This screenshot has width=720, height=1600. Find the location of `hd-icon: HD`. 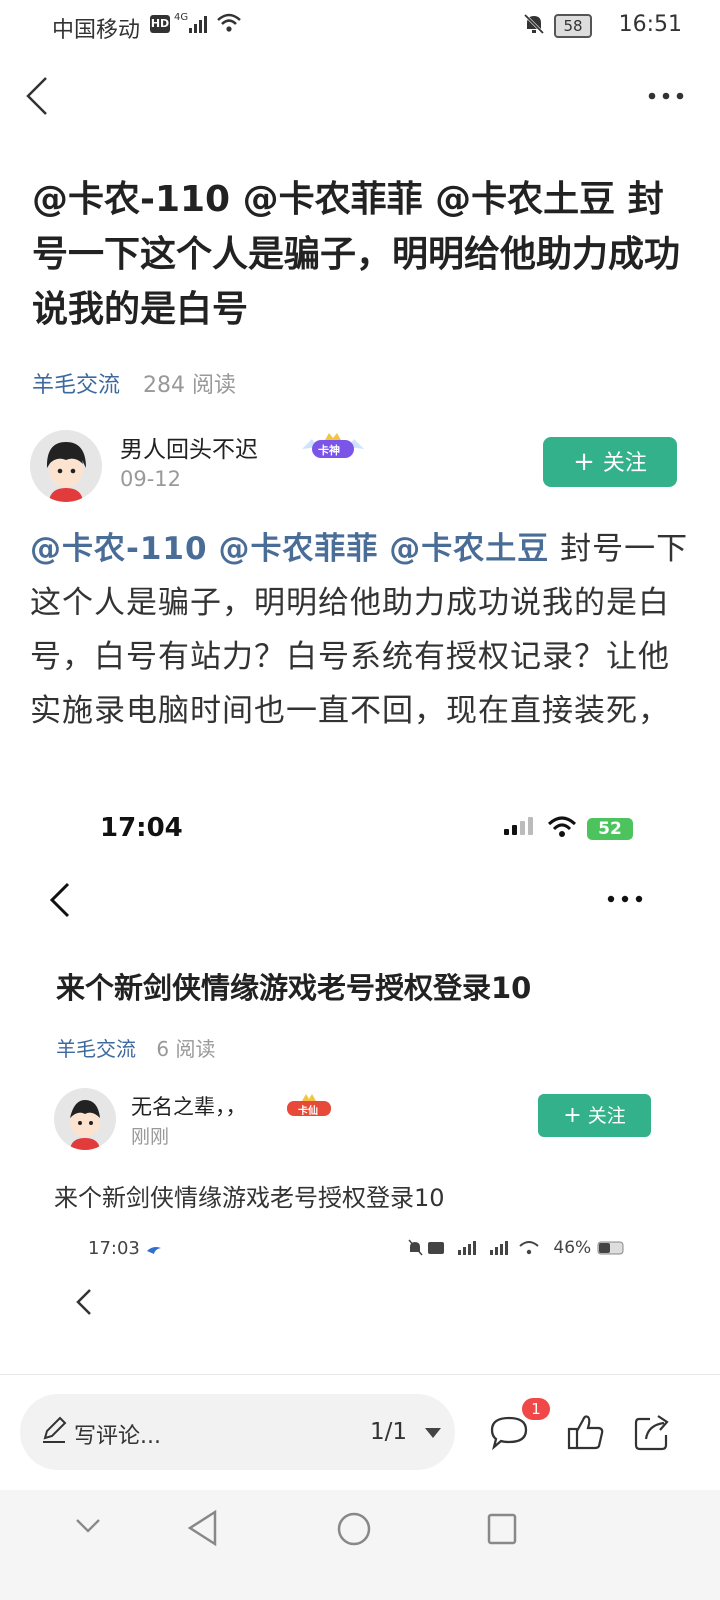

hd-icon: HD is located at coordinates (160, 24).